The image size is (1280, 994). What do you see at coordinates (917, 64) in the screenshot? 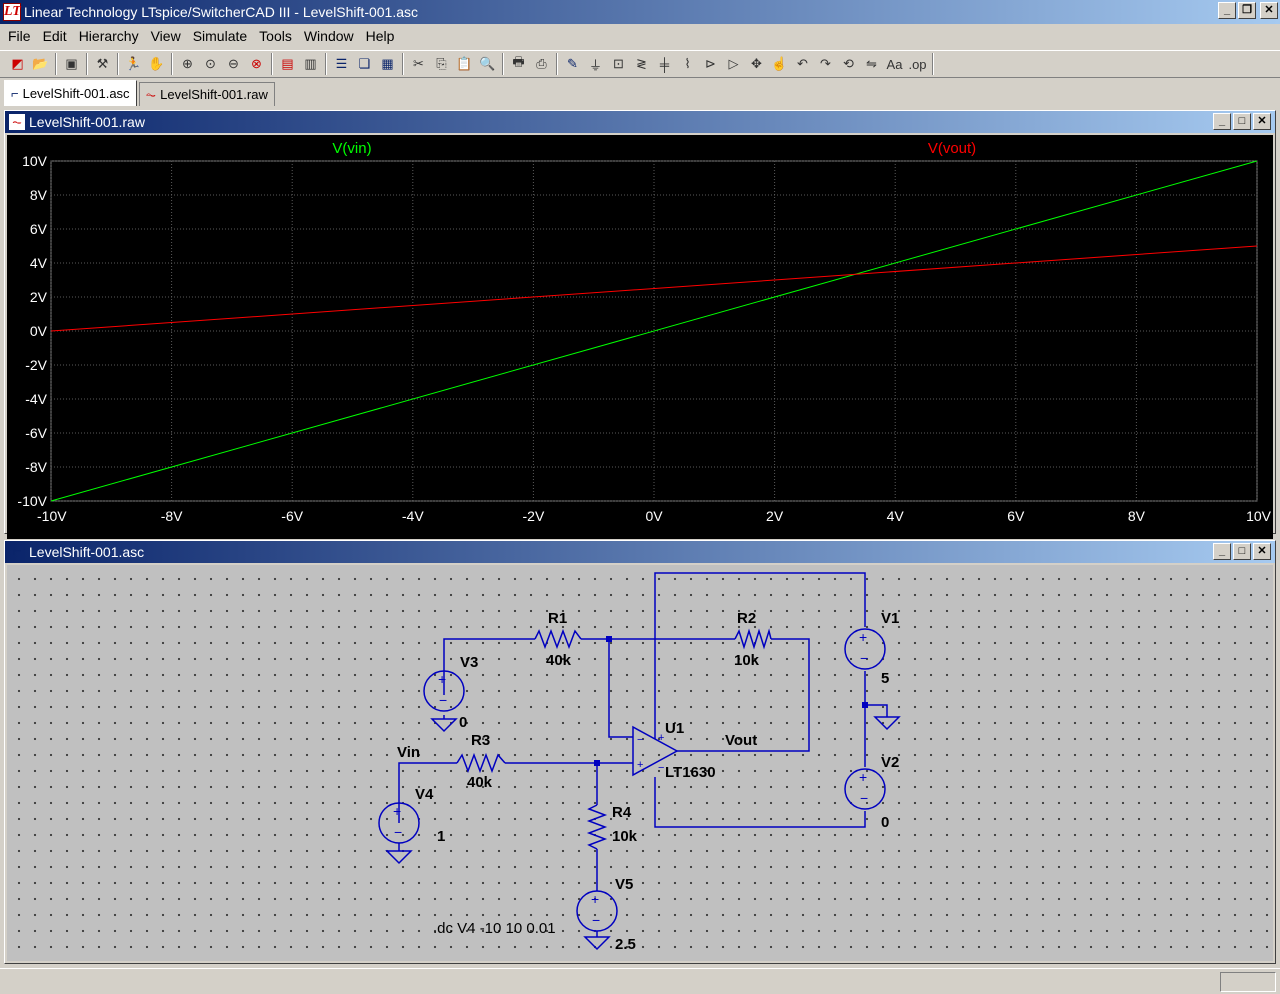
I see `spice-directive-icon: .op` at bounding box center [917, 64].